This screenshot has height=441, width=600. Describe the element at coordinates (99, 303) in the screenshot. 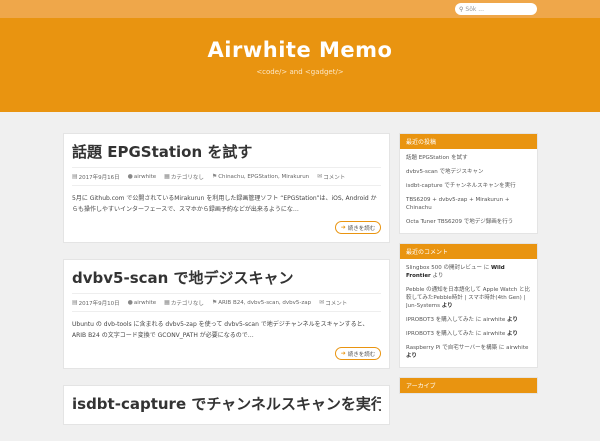

I see `post-date: 2017年9月10日` at that location.